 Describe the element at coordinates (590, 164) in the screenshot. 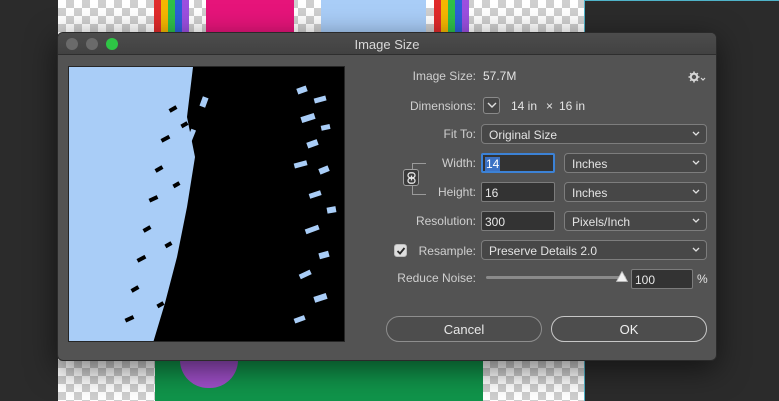

I see `width-unit-value: Inches` at that location.